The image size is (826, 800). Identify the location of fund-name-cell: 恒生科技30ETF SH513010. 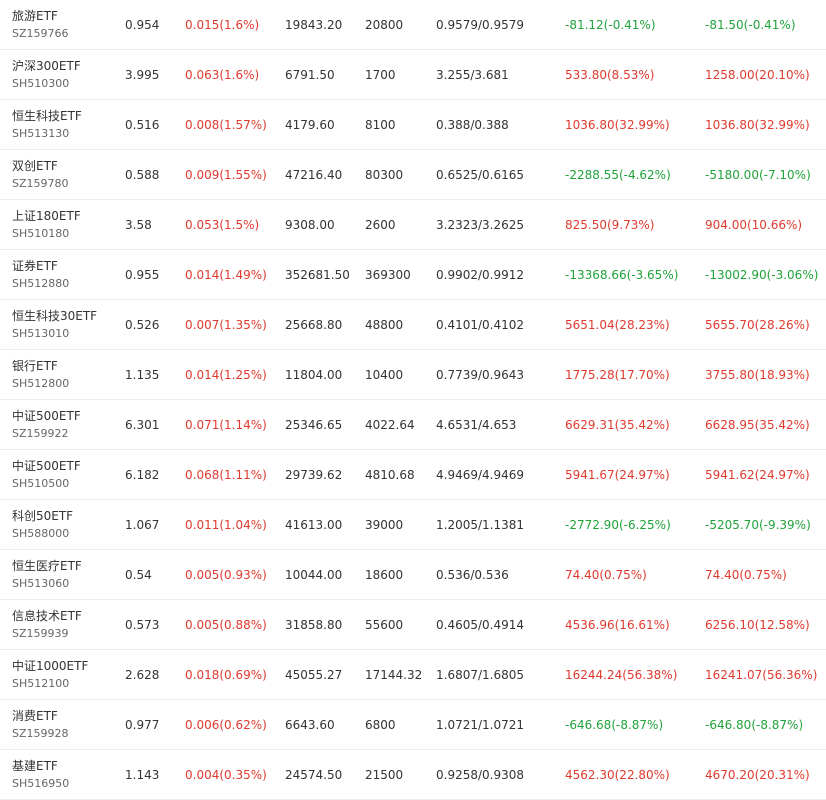
(62, 324).